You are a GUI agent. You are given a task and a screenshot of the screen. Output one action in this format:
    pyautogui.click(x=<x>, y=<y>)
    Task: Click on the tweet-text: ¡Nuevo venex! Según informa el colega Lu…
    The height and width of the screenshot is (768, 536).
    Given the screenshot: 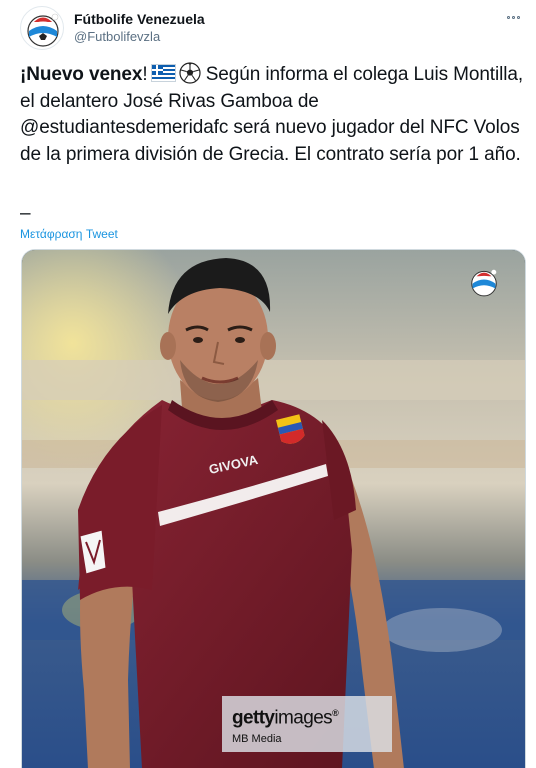 What is the action you would take?
    pyautogui.click(x=273, y=115)
    